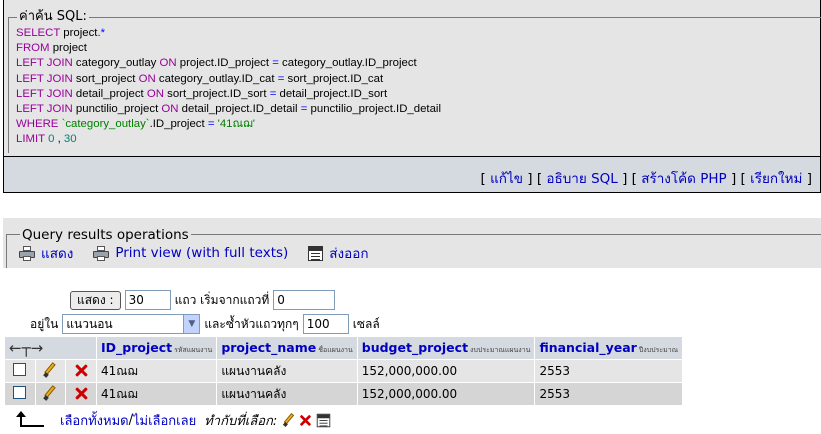 This screenshot has width=821, height=434. I want to click on column-order-arrows-icon: ←┬→, so click(50, 348).